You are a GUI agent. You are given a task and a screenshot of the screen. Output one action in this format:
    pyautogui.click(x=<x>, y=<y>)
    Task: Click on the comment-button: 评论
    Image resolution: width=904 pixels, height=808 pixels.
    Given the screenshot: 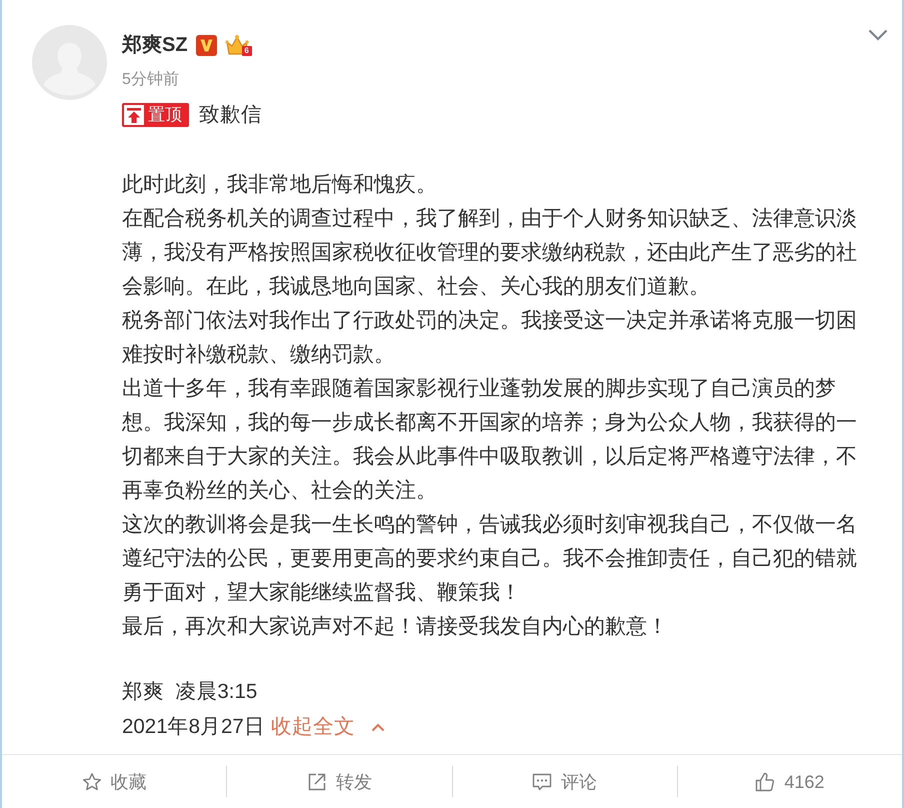 What is the action you would take?
    pyautogui.click(x=565, y=782)
    